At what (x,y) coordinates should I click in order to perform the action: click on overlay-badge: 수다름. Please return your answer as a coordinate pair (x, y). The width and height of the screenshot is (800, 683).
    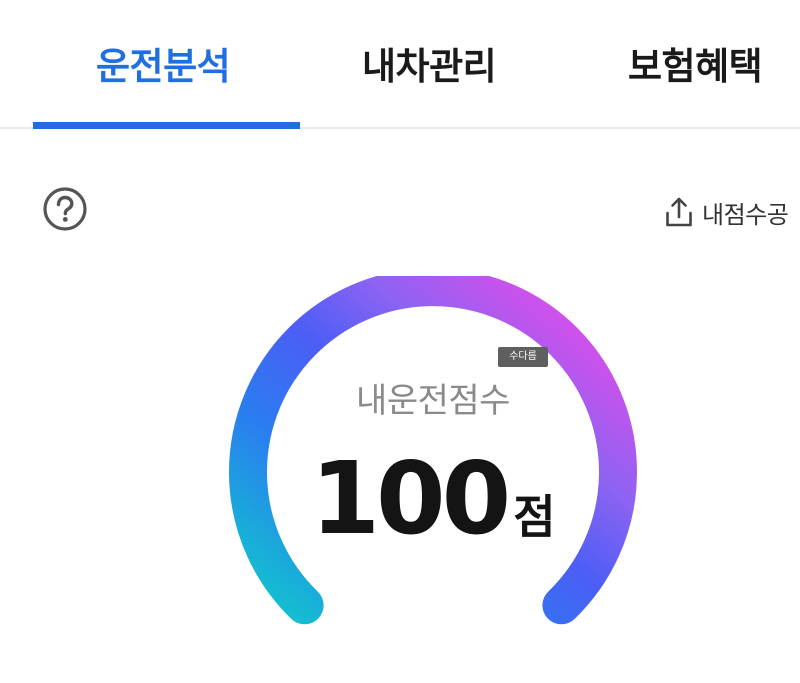
    Looking at the image, I should click on (523, 357).